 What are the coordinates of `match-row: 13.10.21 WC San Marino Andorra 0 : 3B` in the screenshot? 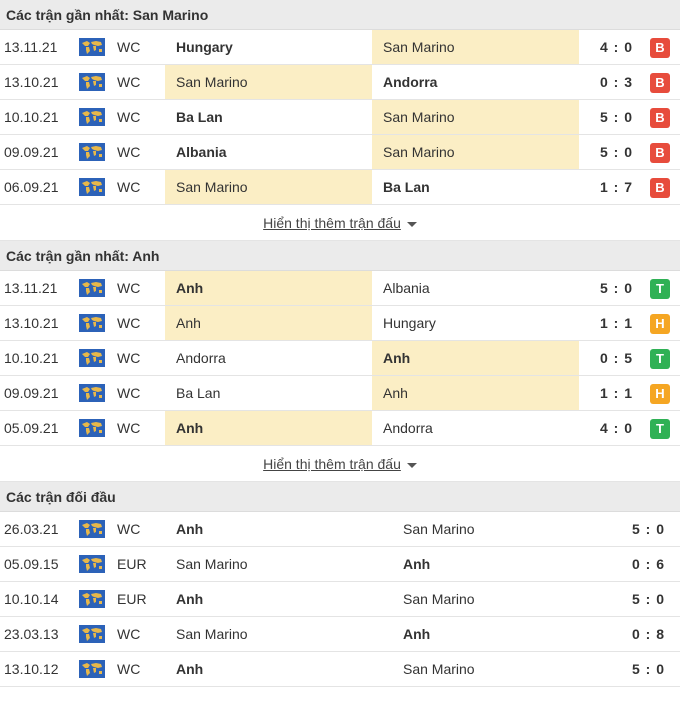 It's located at (340, 82).